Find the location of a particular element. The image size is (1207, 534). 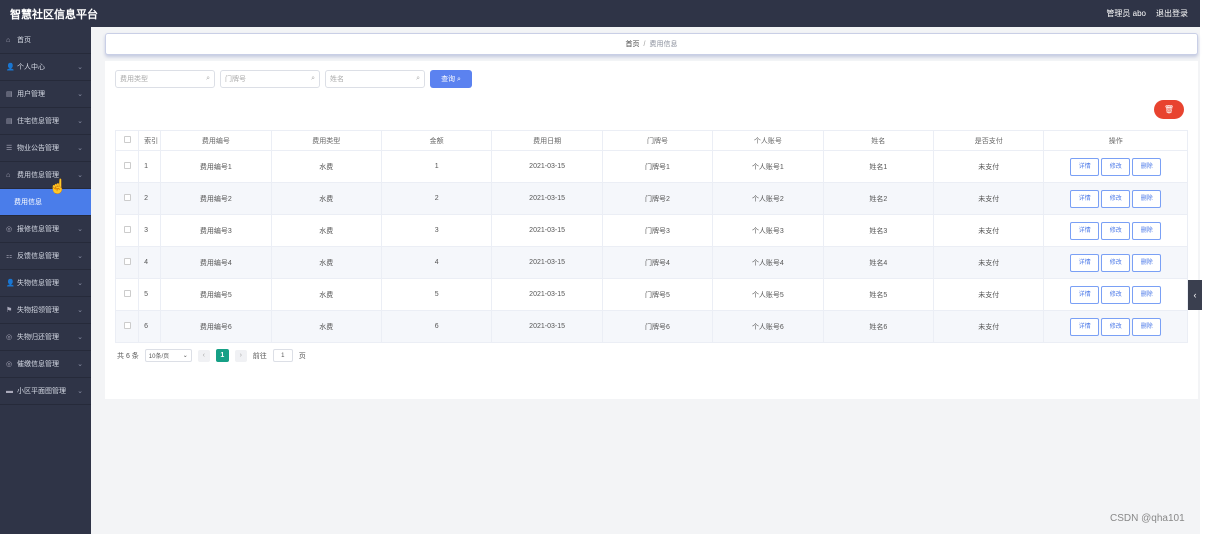

sidebar-item-9: 👤 失物信息管理 ⌄ is located at coordinates (45, 283).